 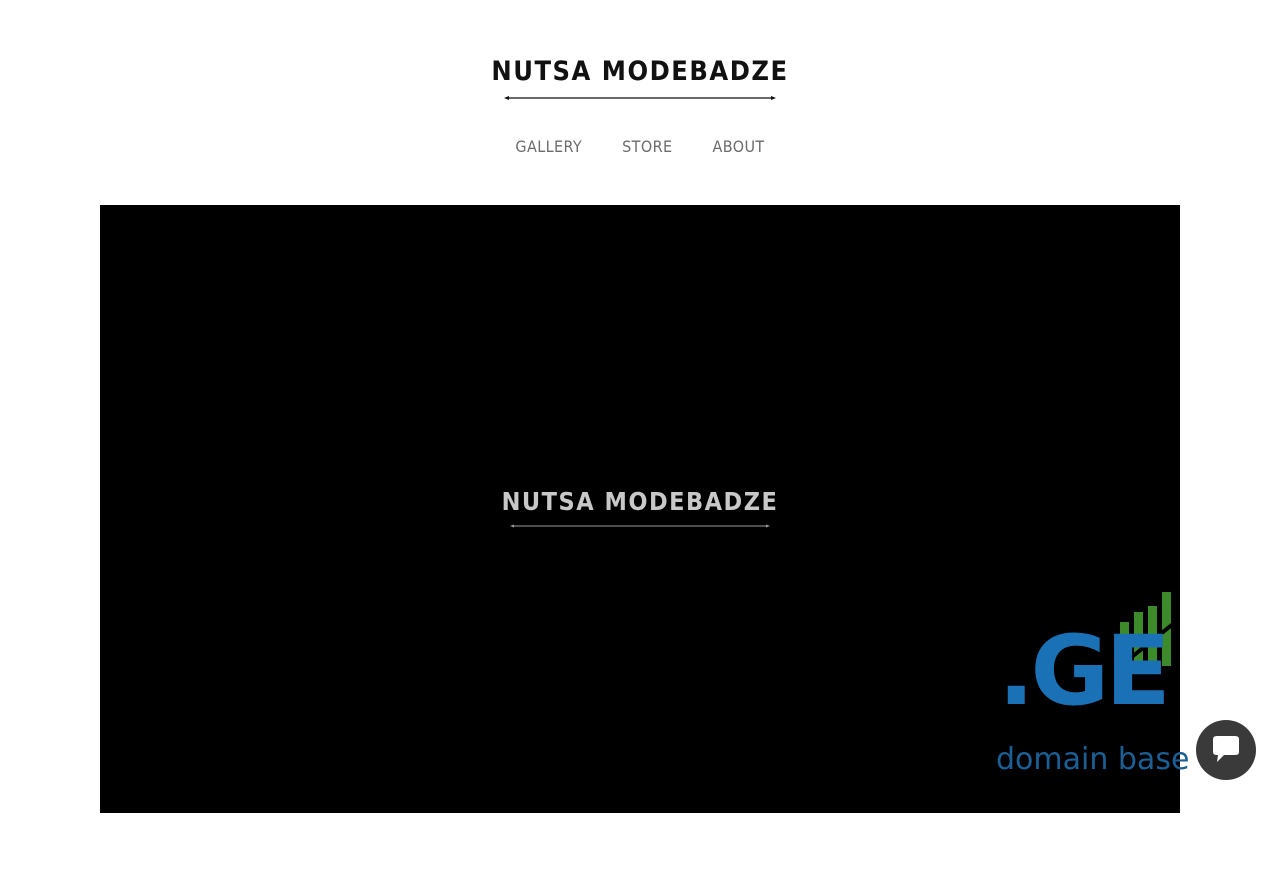 I want to click on chat-bubble-icon, so click(x=1226, y=749).